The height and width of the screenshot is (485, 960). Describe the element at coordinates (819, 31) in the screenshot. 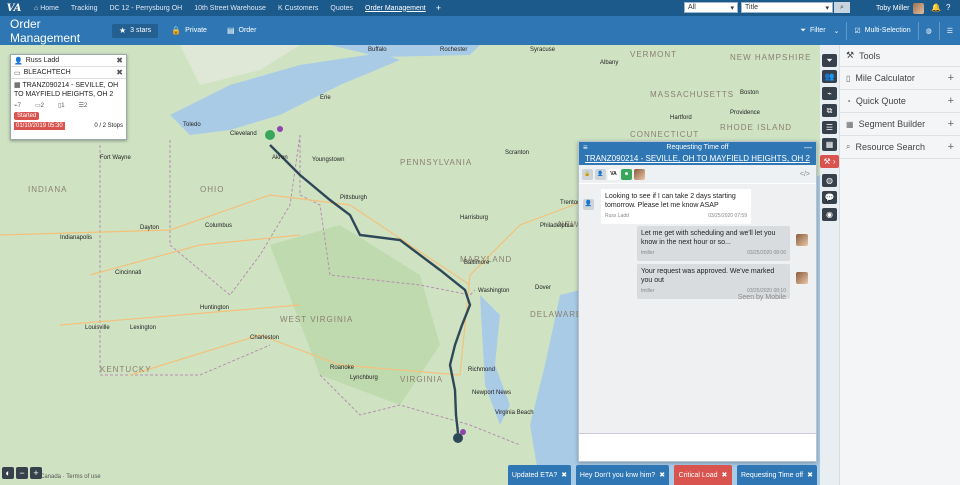

I see `filter-button: ⏷ Filter ⌄` at that location.